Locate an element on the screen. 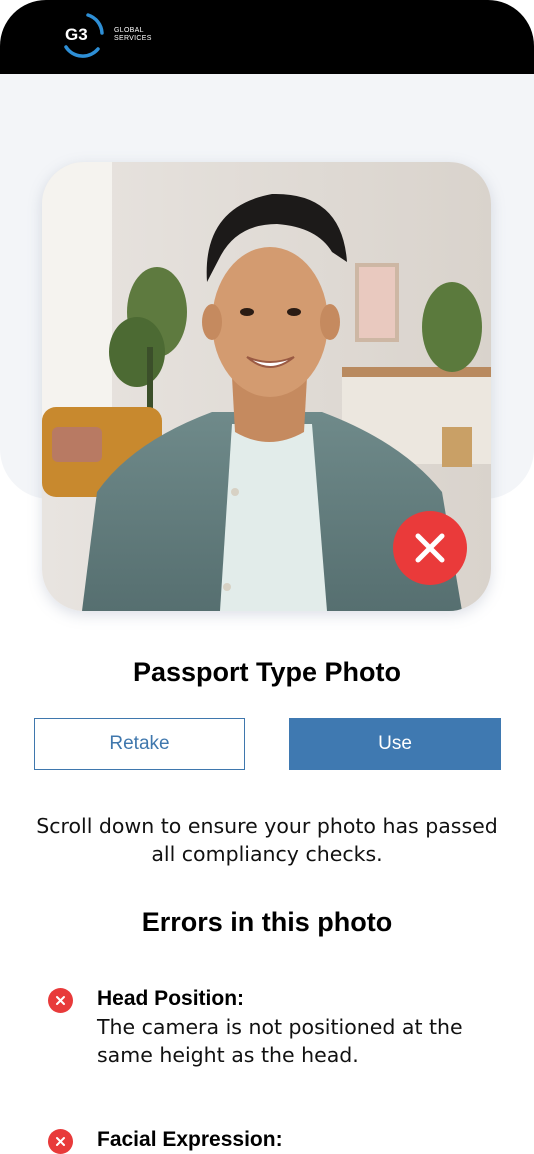  close-icon is located at coordinates (430, 548).